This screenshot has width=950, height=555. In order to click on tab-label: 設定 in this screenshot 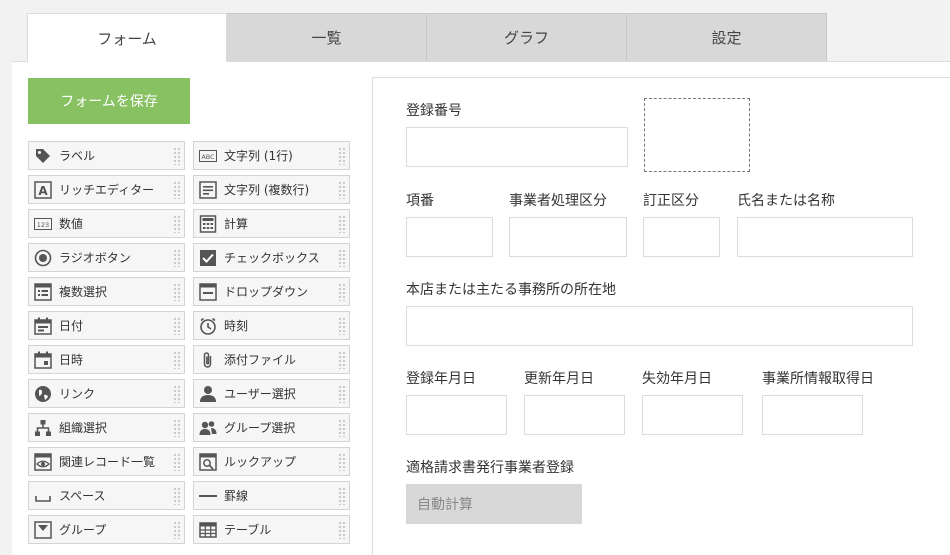, I will do `click(726, 38)`.